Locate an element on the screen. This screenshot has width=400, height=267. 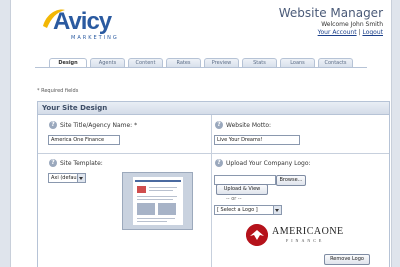
template-preview-image is located at coordinates (157, 201).